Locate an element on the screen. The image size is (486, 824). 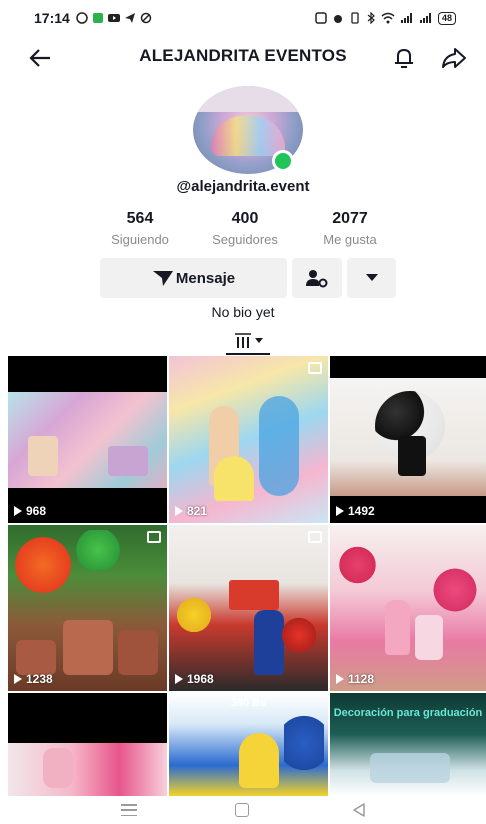
stat-following-label: Siguiendo is located at coordinates (140, 239).